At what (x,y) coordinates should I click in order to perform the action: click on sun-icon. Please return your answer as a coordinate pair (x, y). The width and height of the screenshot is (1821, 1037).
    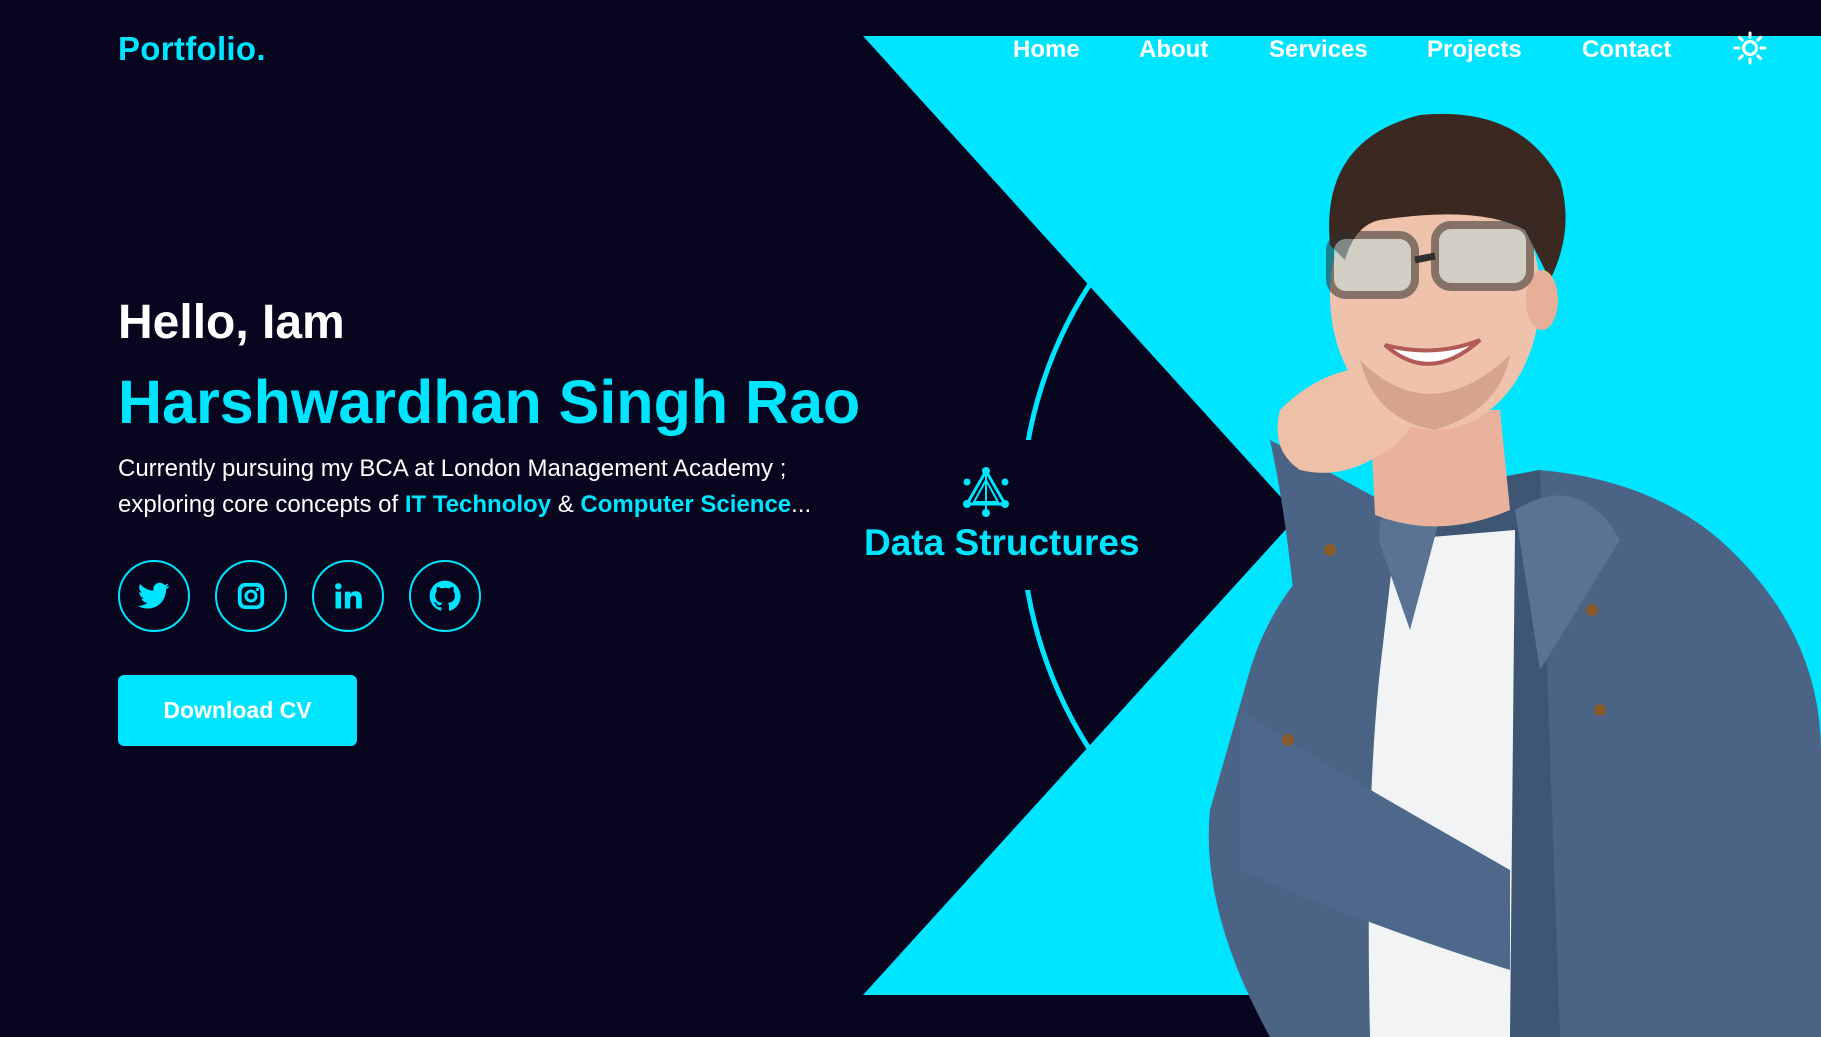
    Looking at the image, I should click on (1750, 48).